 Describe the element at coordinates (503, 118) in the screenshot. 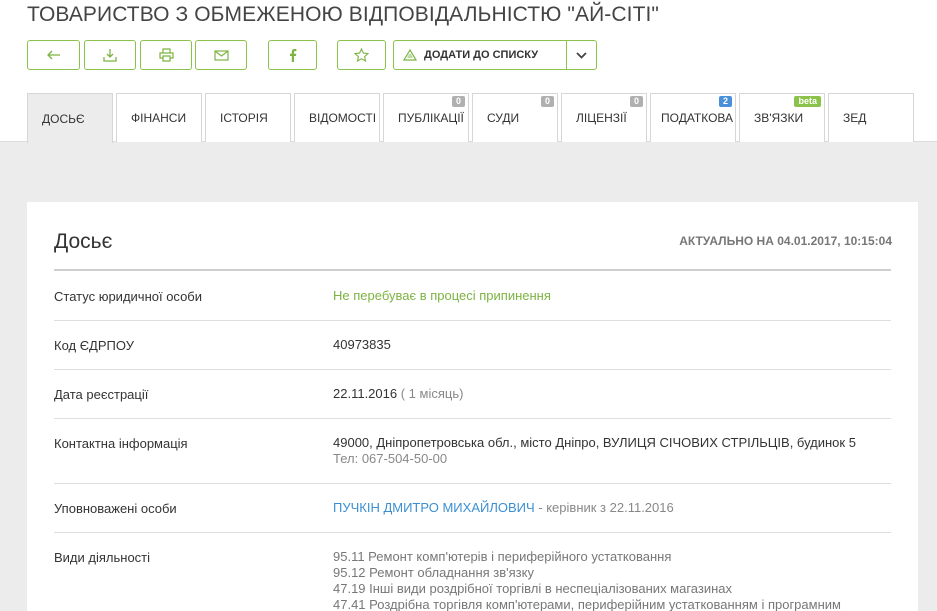

I see `tab-label: СУДИ` at that location.